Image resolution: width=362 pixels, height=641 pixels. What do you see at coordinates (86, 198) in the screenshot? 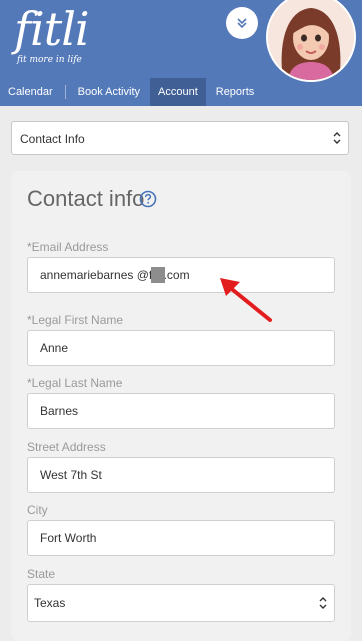
I see `page-title: Contact info` at bounding box center [86, 198].